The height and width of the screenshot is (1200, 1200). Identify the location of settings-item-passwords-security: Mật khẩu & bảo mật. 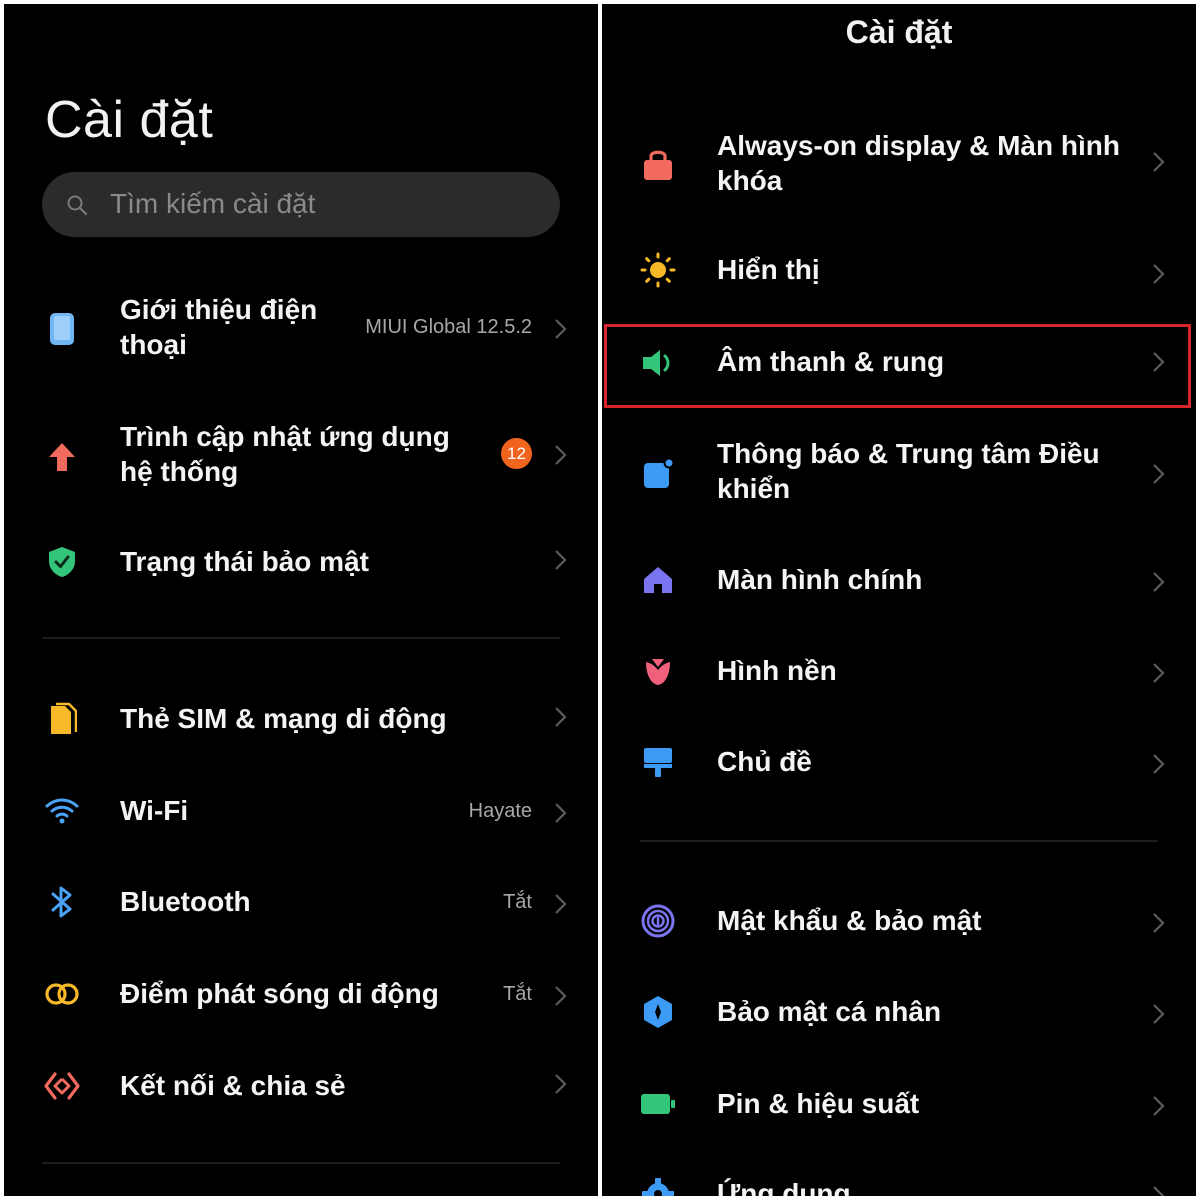
(899, 921).